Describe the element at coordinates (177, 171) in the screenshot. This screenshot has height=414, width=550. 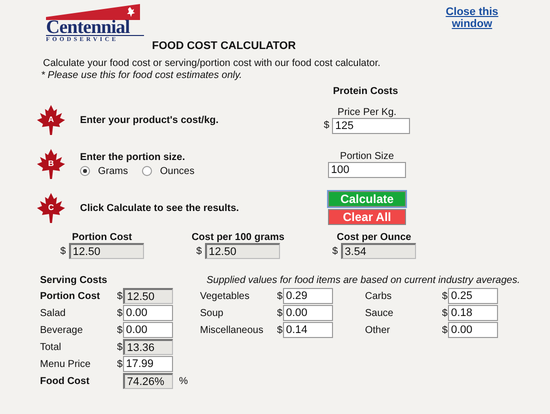
I see `radio-label: Ounces` at that location.